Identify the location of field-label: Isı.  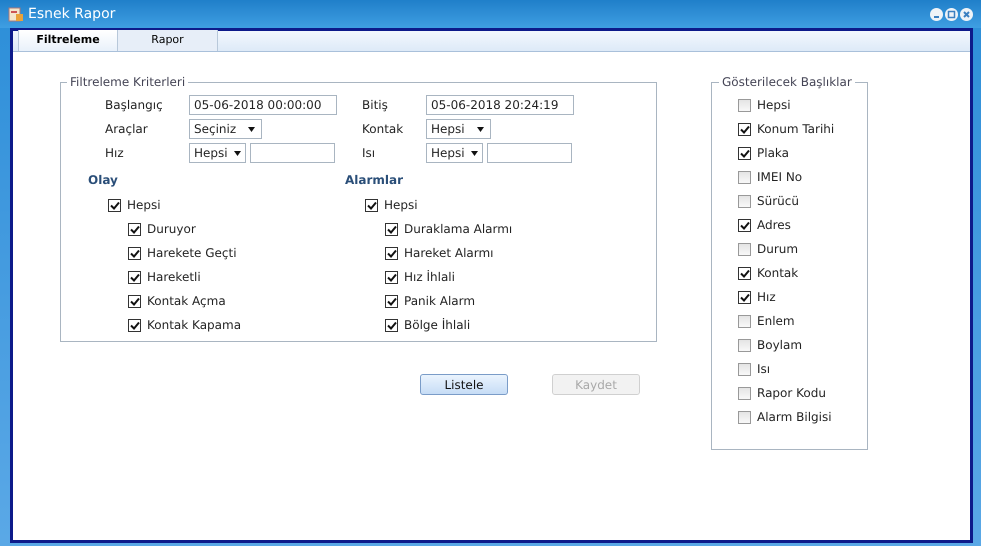
(369, 153).